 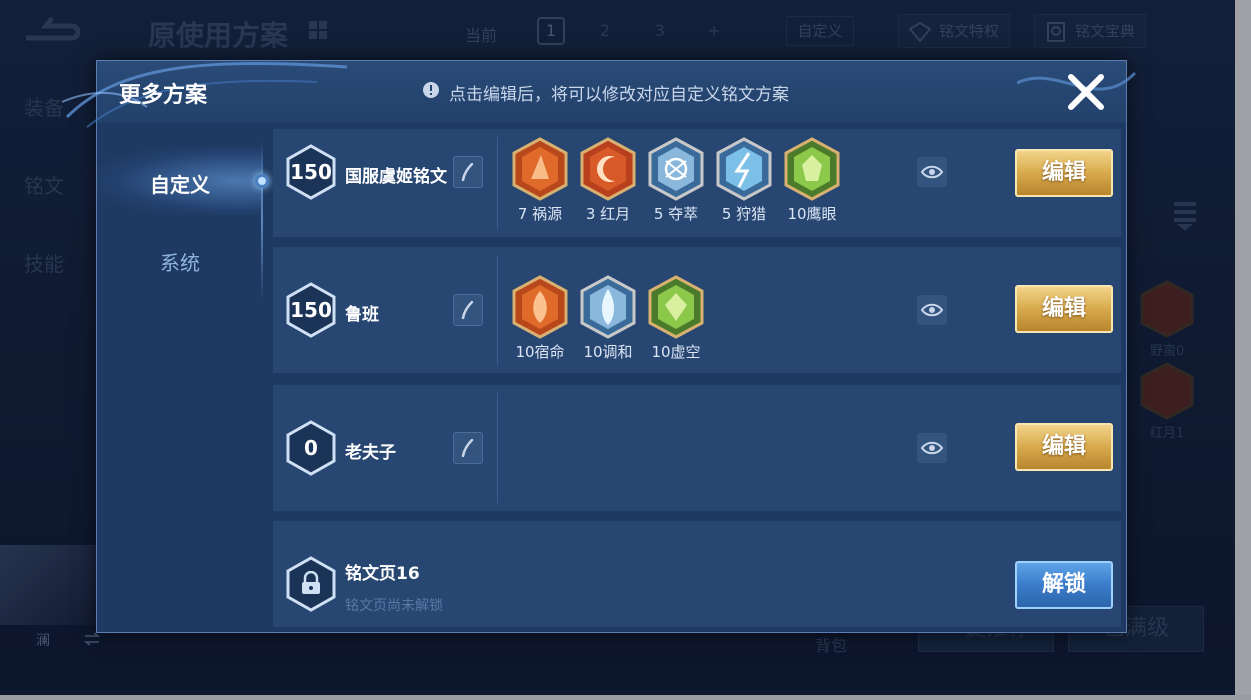 I want to click on plan-name: 鲁班, so click(x=362, y=315).